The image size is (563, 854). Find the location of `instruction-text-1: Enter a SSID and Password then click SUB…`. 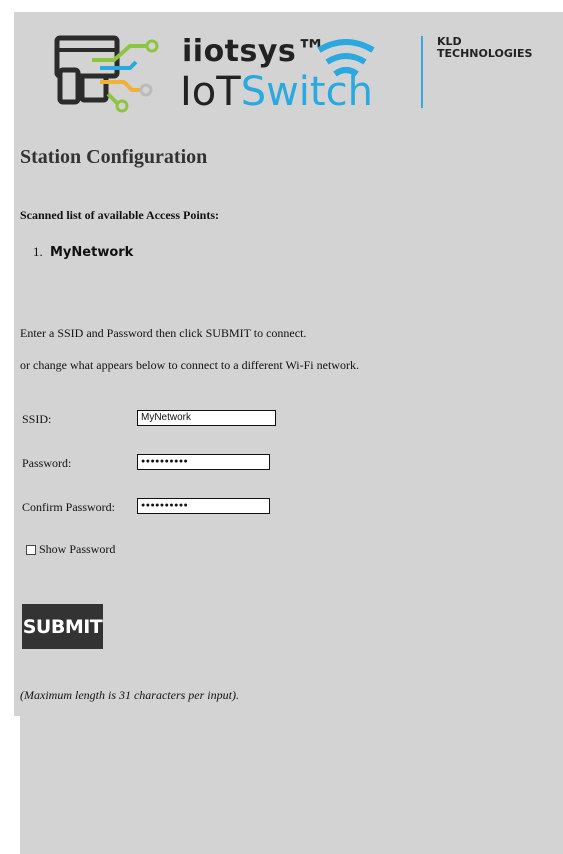

instruction-text-1: Enter a SSID and Password then click SUB… is located at coordinates (163, 333).